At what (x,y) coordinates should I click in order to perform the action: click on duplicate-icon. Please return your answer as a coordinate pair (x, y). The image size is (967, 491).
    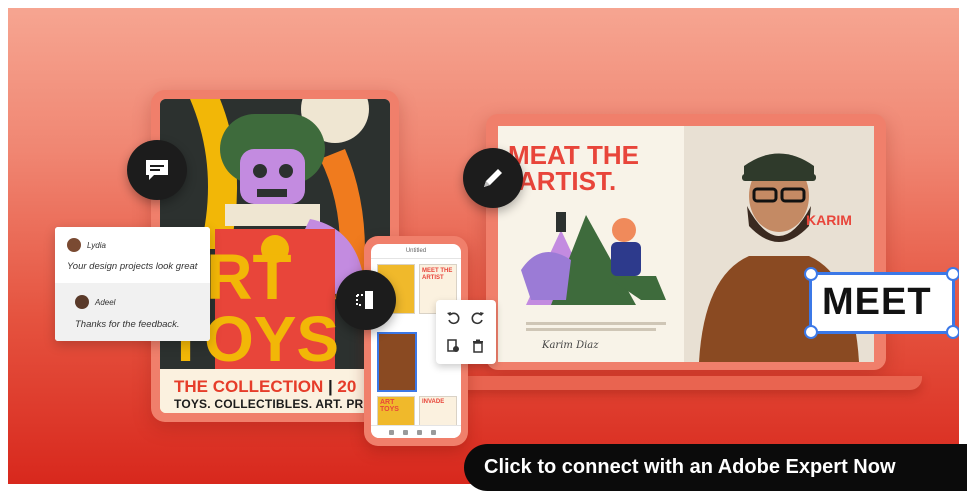
    Looking at the image, I should click on (453, 346).